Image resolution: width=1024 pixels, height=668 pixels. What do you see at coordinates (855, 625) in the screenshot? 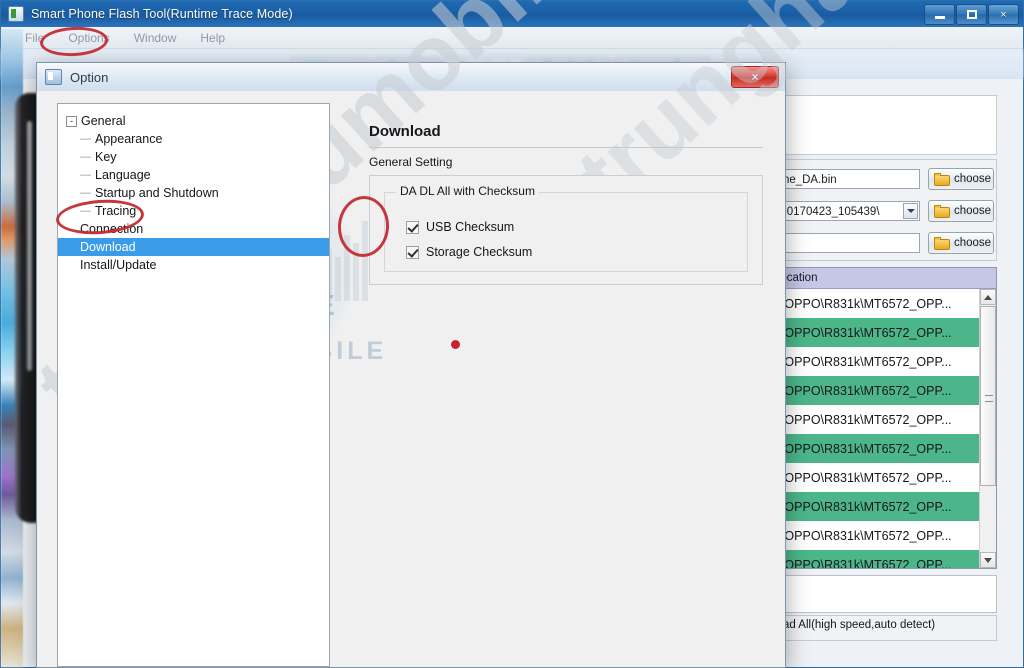
I see `download-mode-label: load All(high speed,auto detect)` at bounding box center [855, 625].